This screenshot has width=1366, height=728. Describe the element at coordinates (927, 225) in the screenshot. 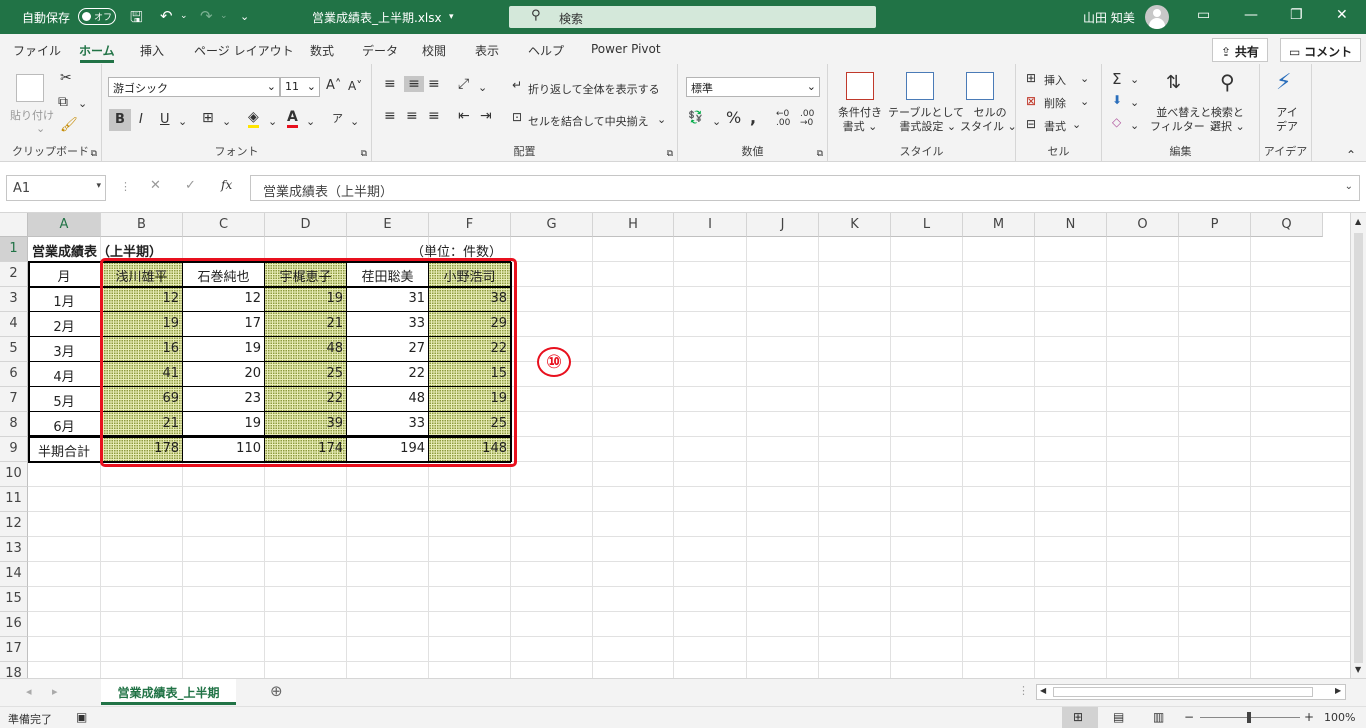

I see `column-header-L: L` at that location.